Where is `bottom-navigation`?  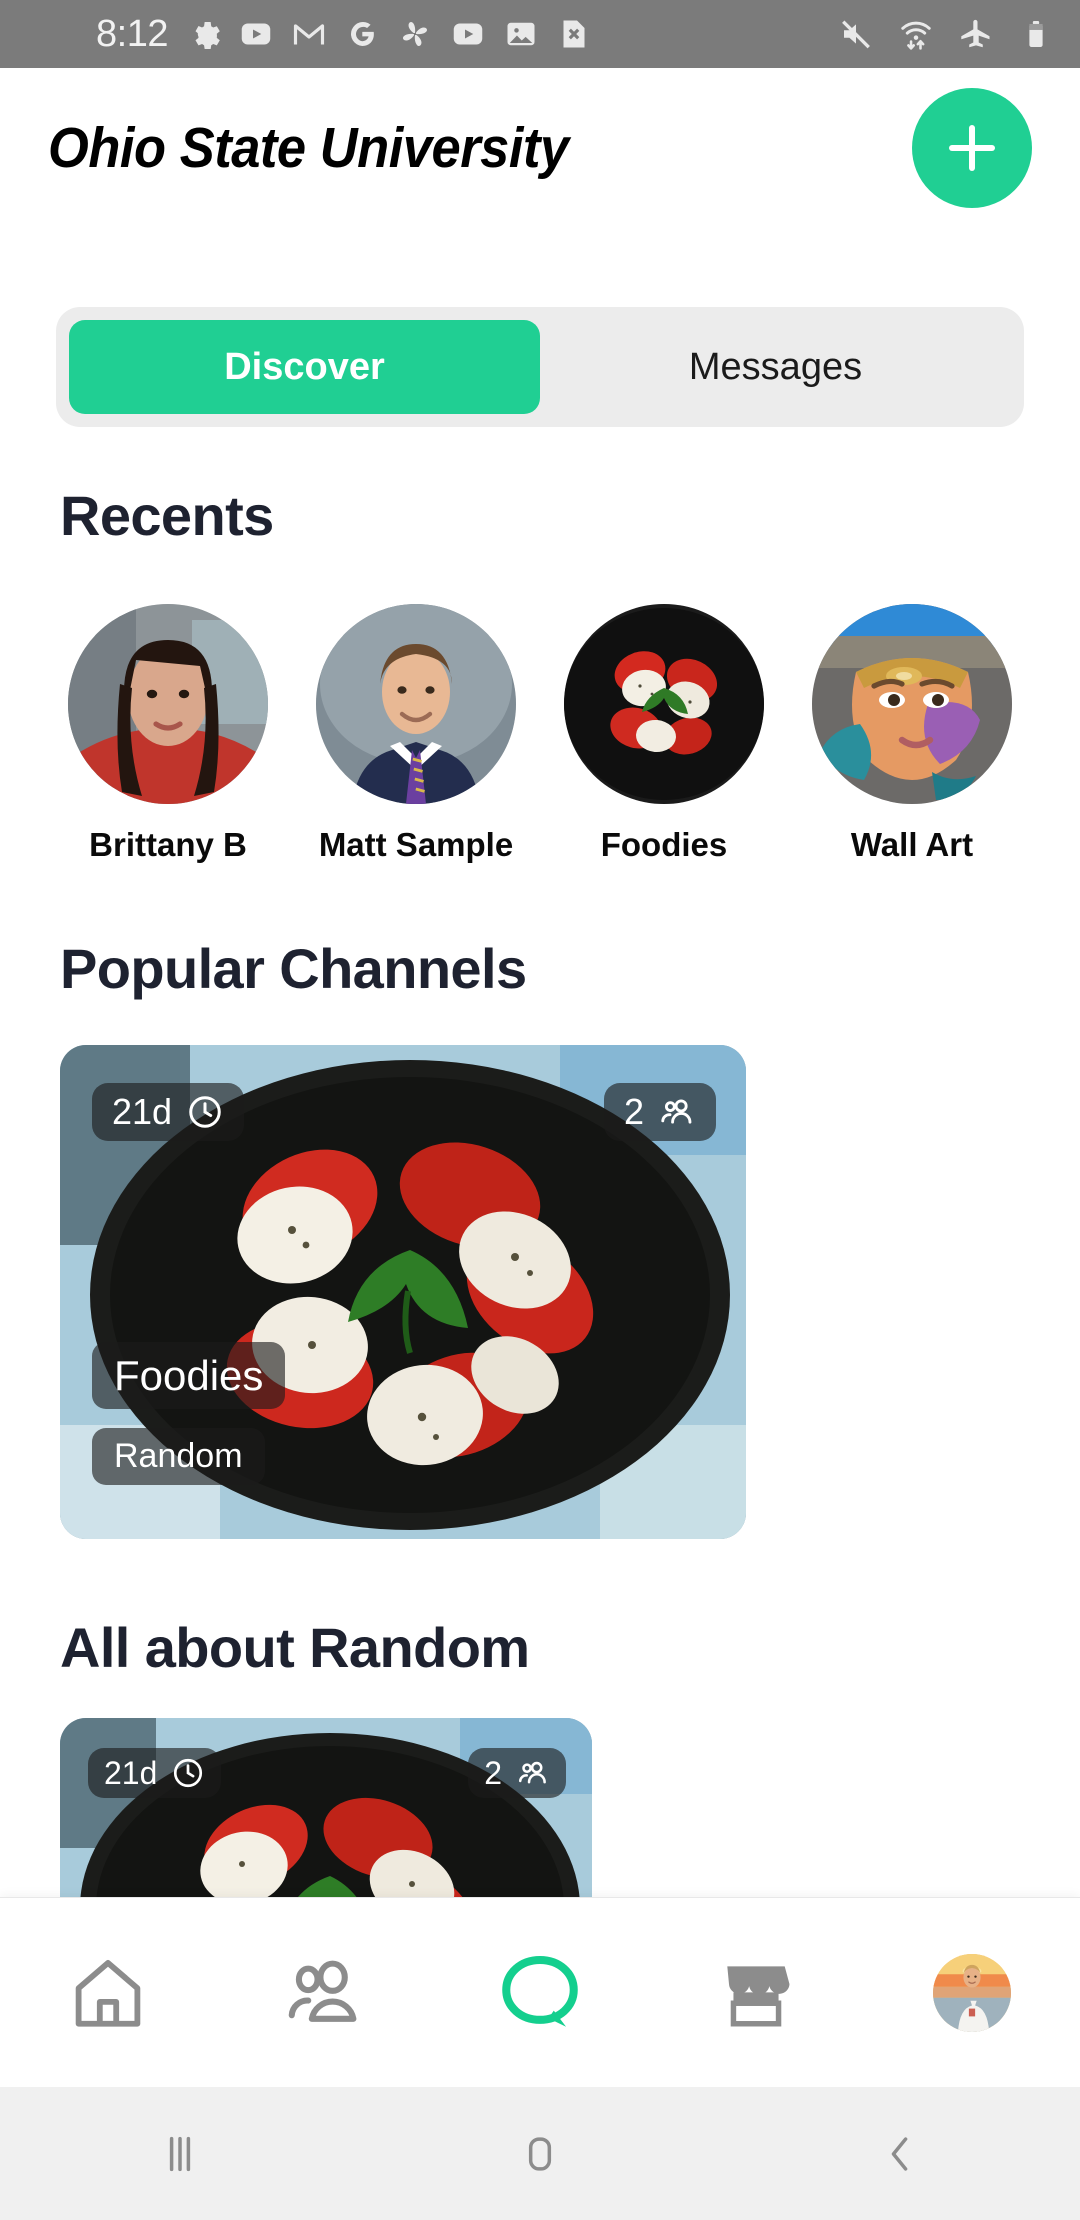 bottom-navigation is located at coordinates (540, 1992).